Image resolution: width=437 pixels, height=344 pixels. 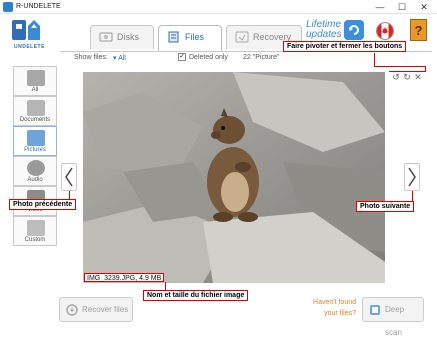 I want to click on callout-file-name-size: Nom et taille du fichier image, so click(x=196, y=295).